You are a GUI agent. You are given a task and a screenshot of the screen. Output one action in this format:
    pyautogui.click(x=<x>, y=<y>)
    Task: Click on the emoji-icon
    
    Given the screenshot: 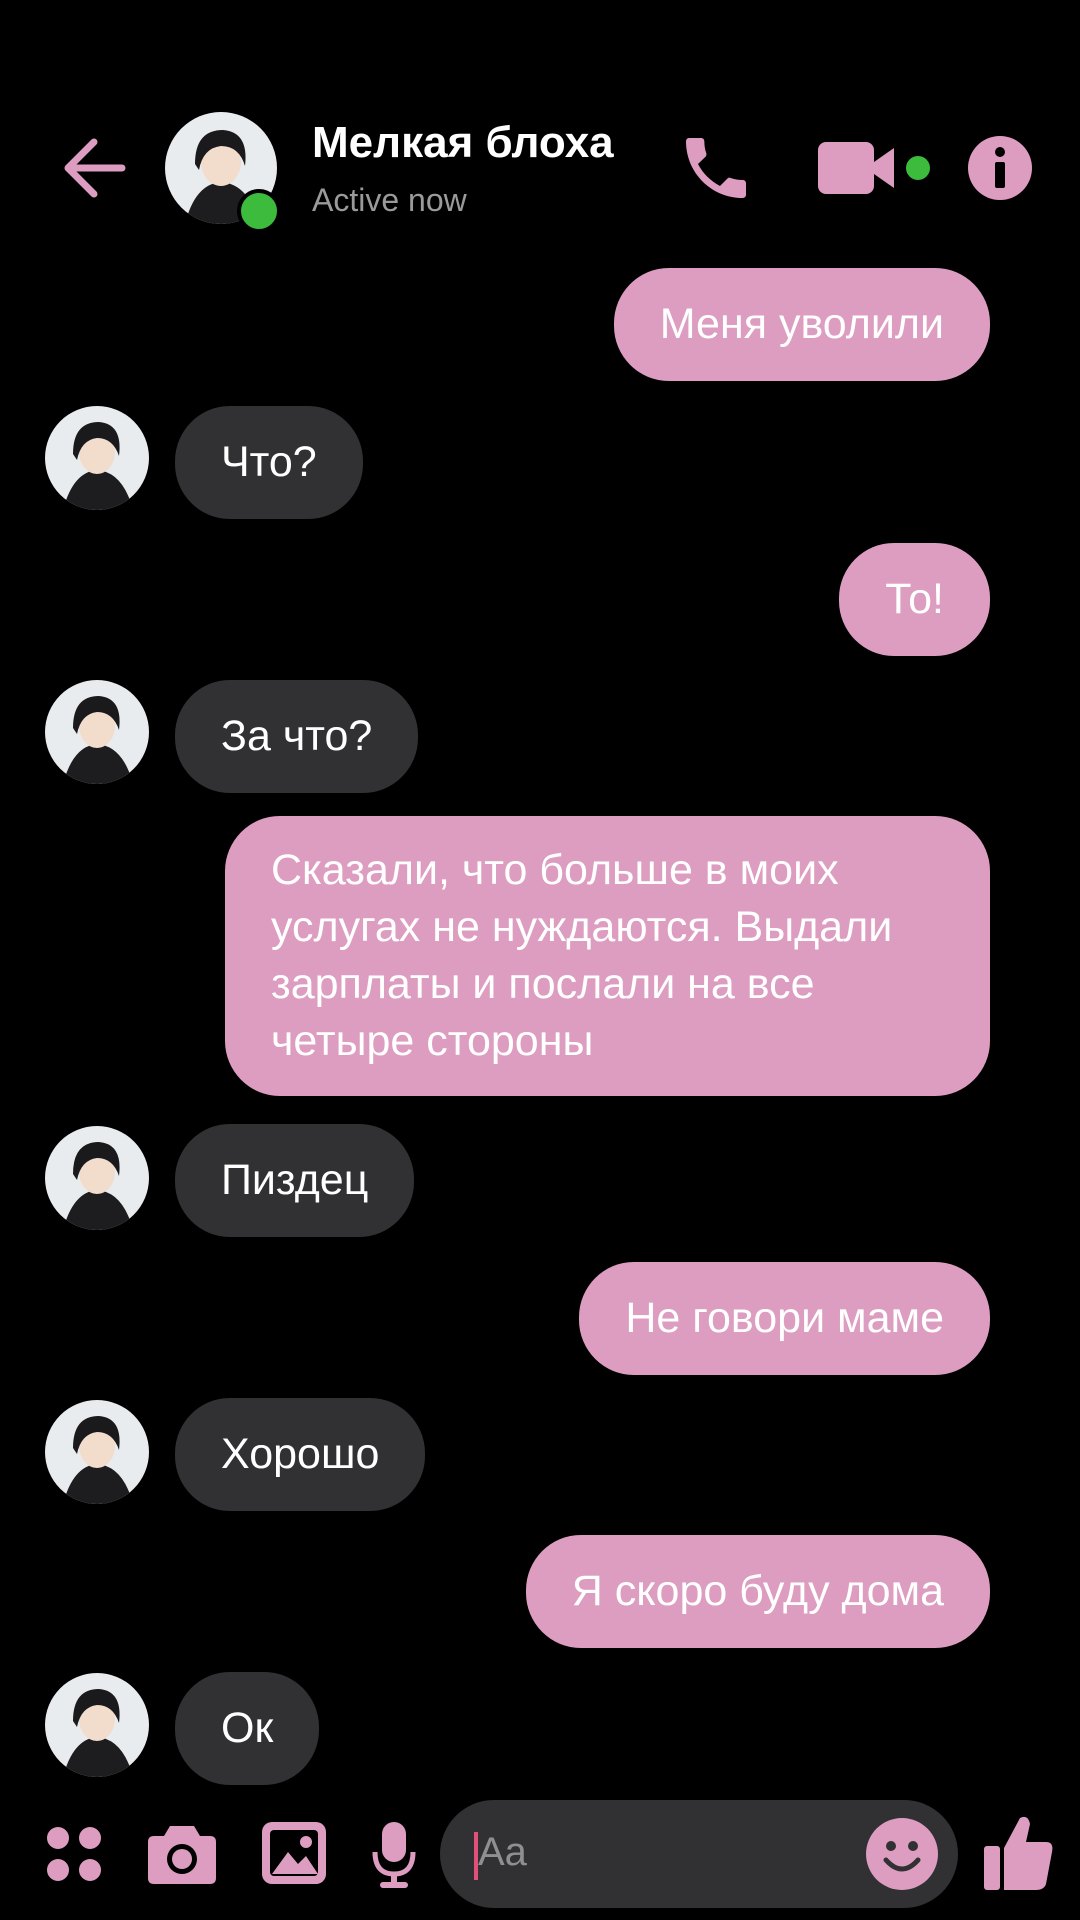 What is the action you would take?
    pyautogui.click(x=902, y=1854)
    